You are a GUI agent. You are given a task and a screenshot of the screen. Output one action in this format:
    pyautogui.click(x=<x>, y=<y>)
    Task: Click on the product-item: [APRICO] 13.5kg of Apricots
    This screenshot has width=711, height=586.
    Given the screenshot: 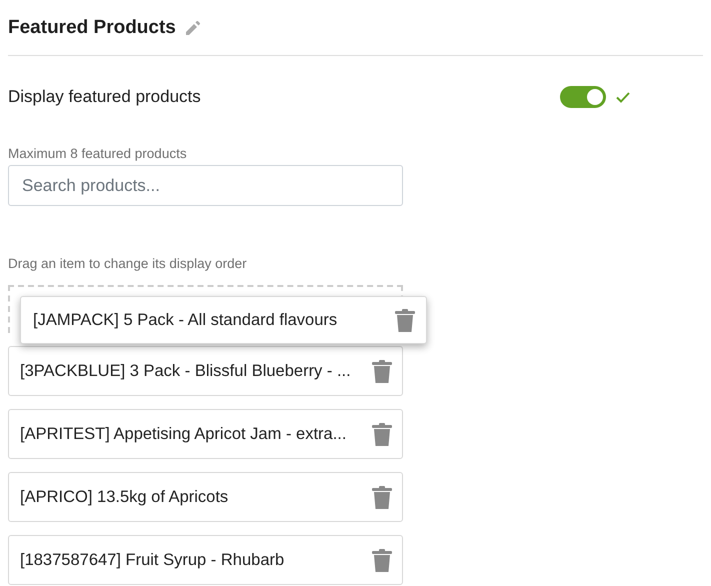 What is the action you would take?
    pyautogui.click(x=205, y=497)
    